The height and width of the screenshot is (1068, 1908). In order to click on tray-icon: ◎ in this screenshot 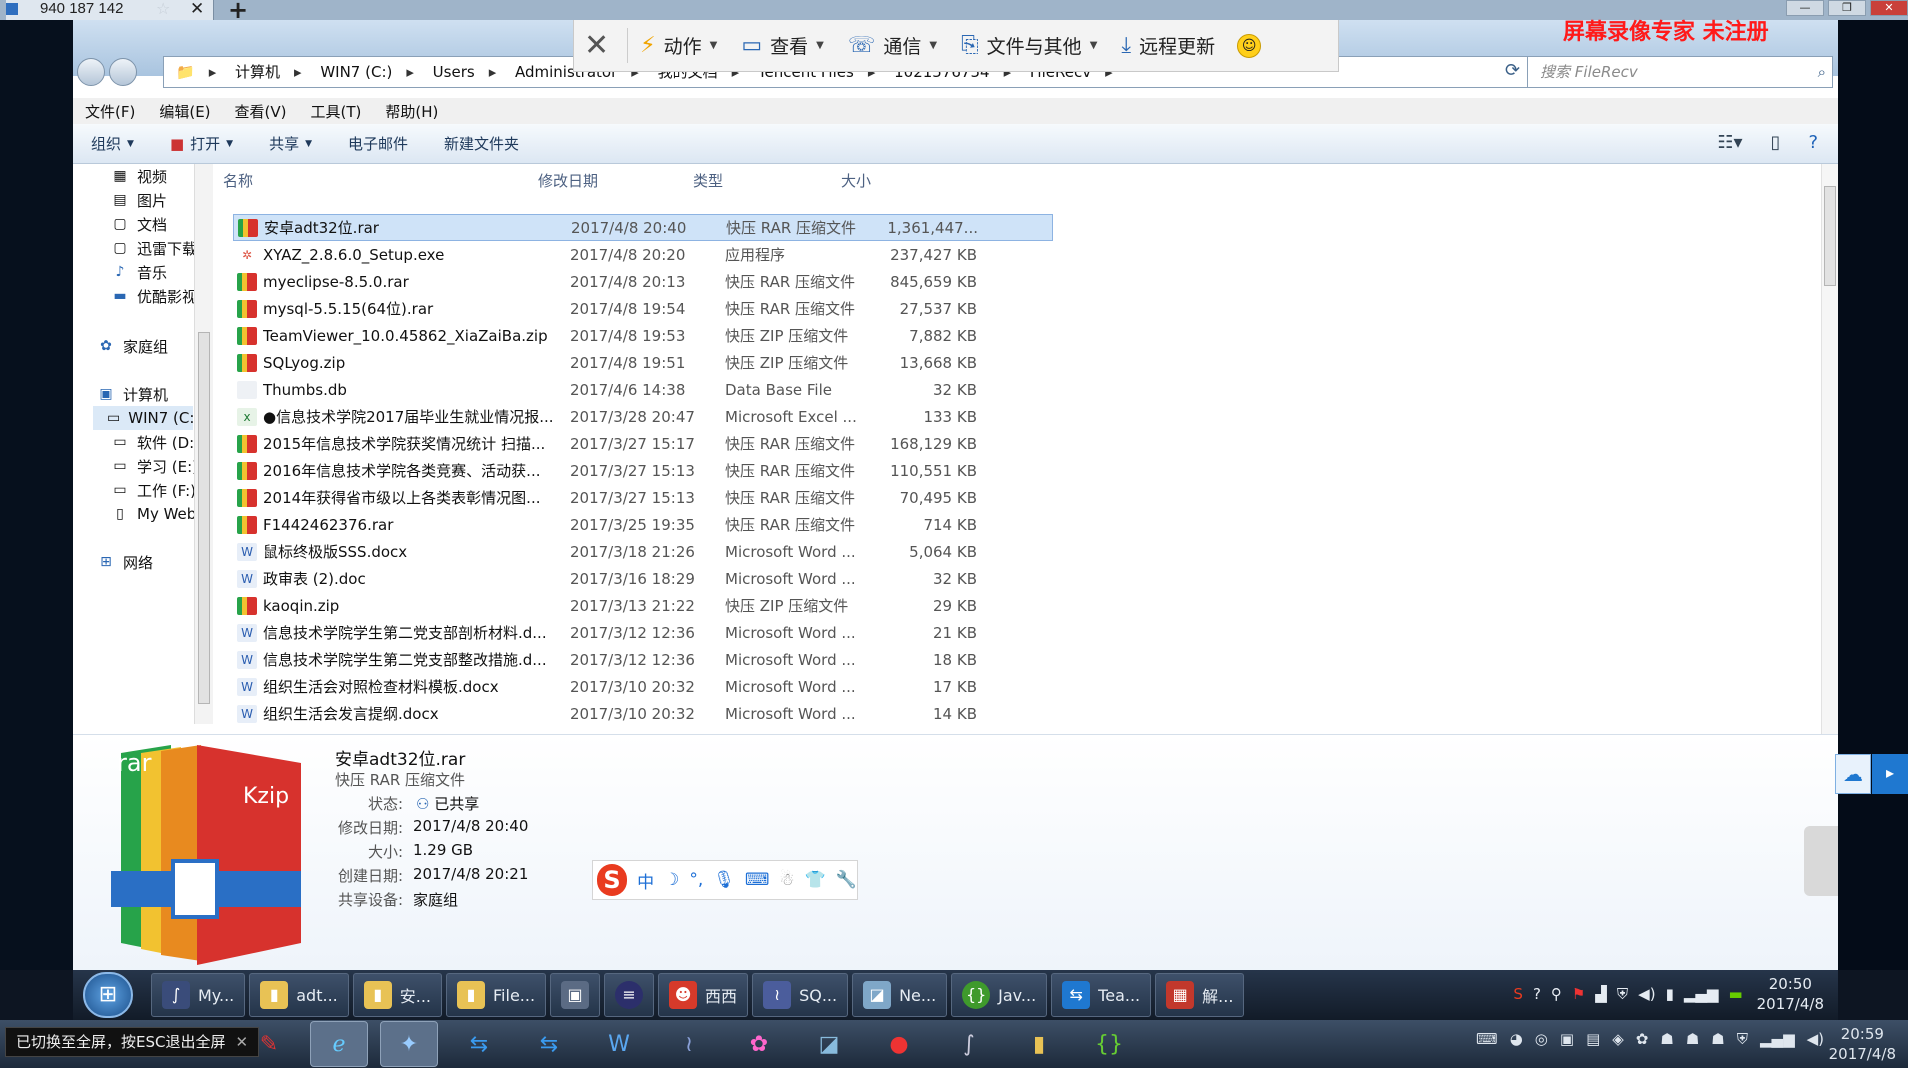, I will do `click(1541, 1039)`.